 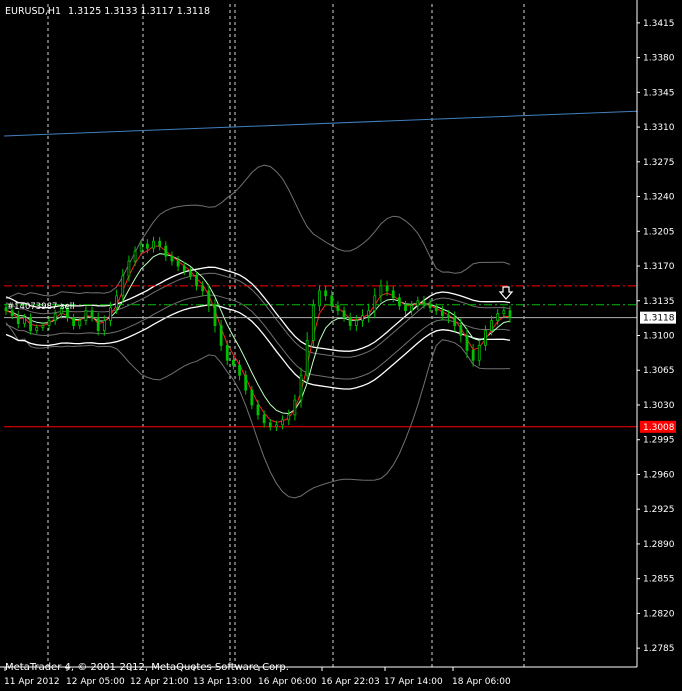 What do you see at coordinates (413, 682) in the screenshot?
I see `x-tick-label: 17 Apr 14:00` at bounding box center [413, 682].